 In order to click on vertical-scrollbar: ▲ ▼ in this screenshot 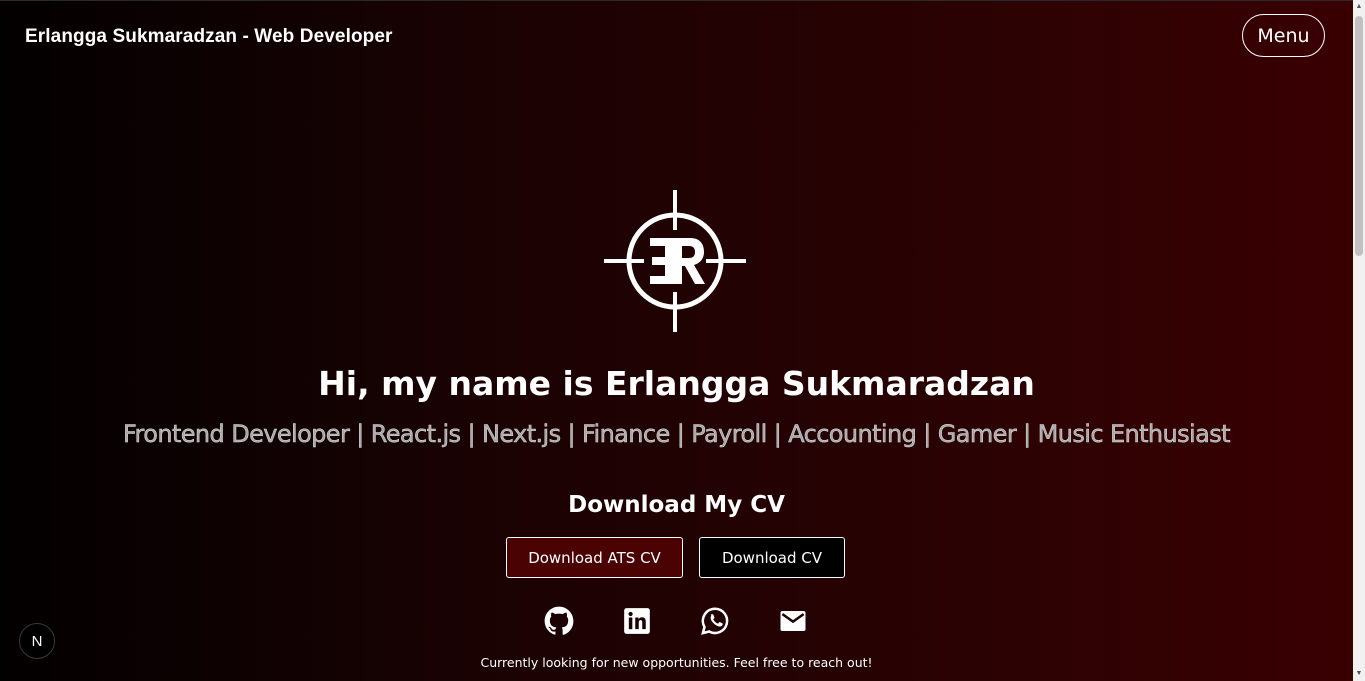, I will do `click(1359, 340)`.